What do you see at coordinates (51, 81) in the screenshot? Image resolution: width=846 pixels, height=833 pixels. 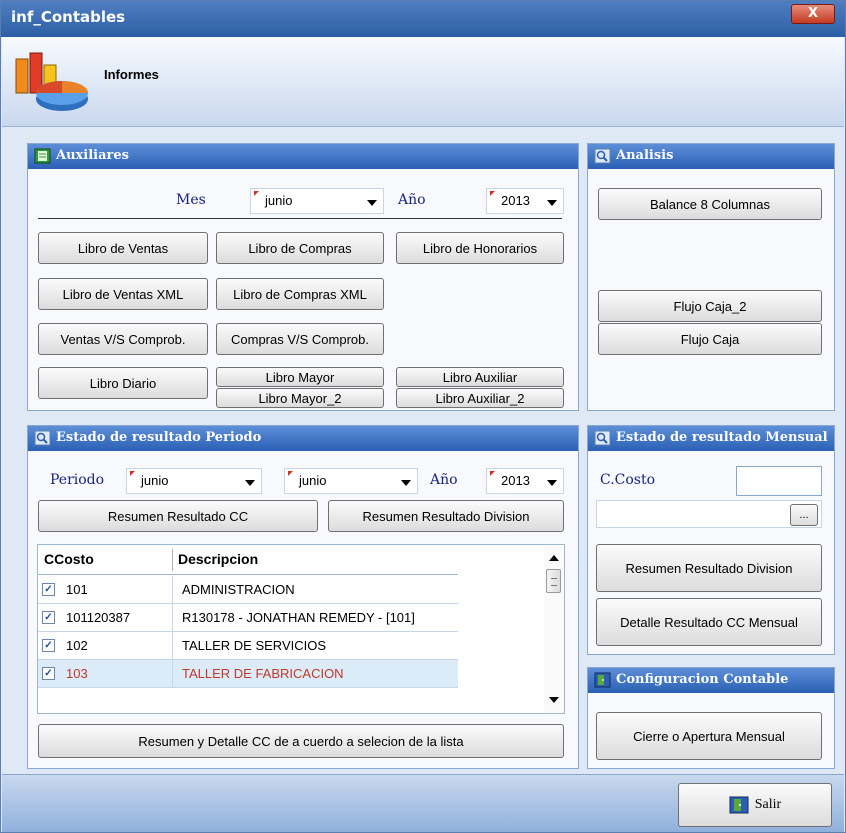 I see `reports-chart-icon` at bounding box center [51, 81].